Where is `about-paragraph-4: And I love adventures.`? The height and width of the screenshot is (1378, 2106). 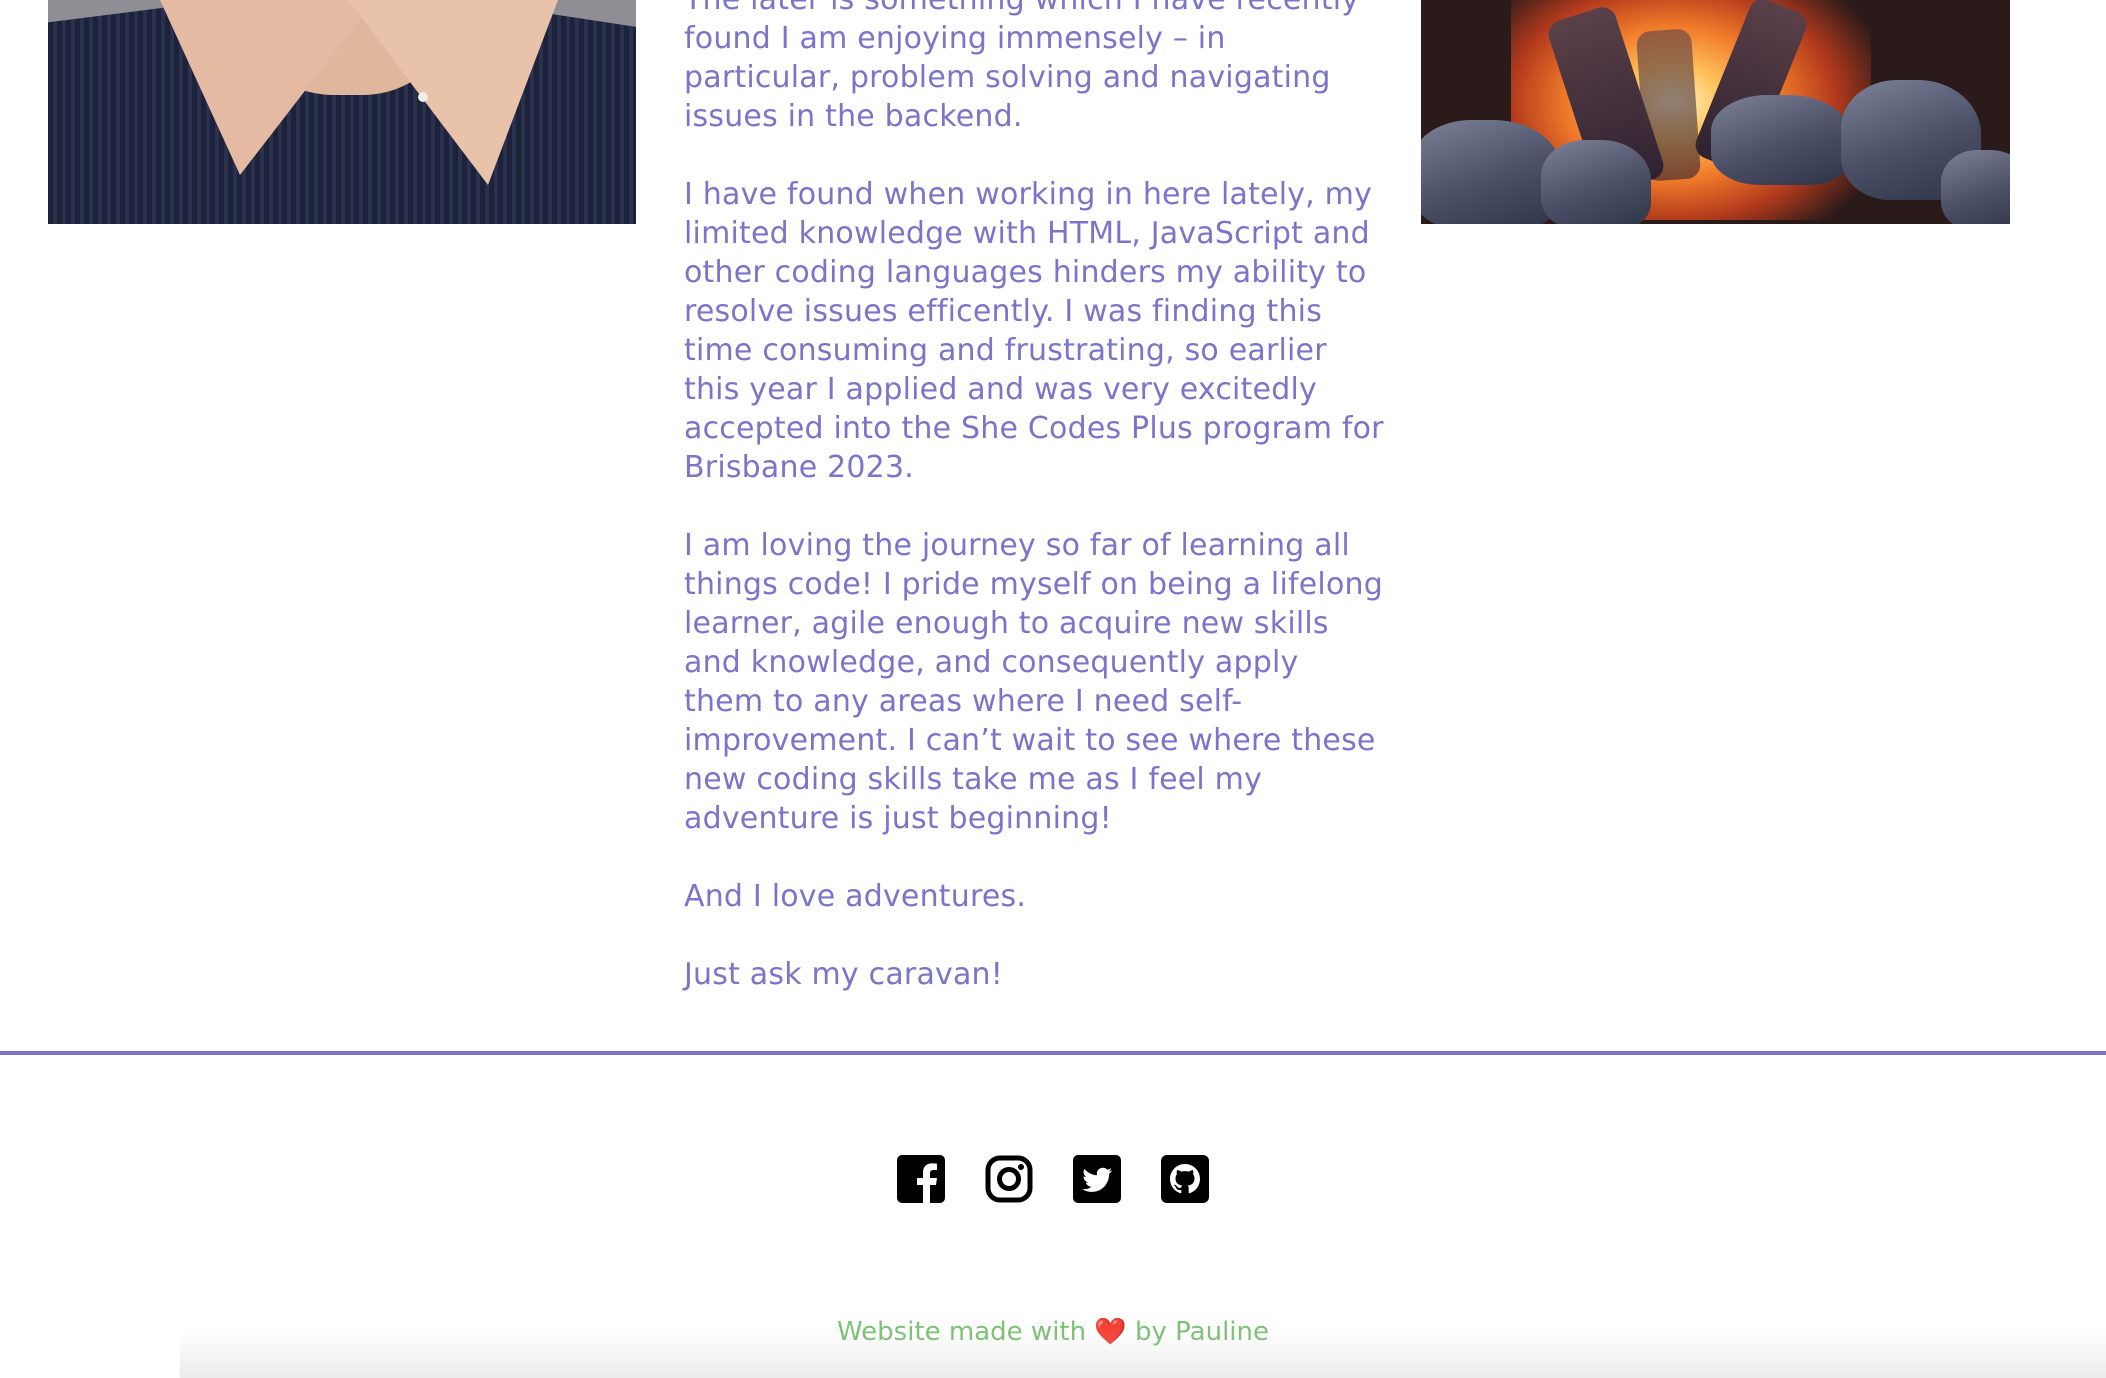 about-paragraph-4: And I love adventures. is located at coordinates (855, 896).